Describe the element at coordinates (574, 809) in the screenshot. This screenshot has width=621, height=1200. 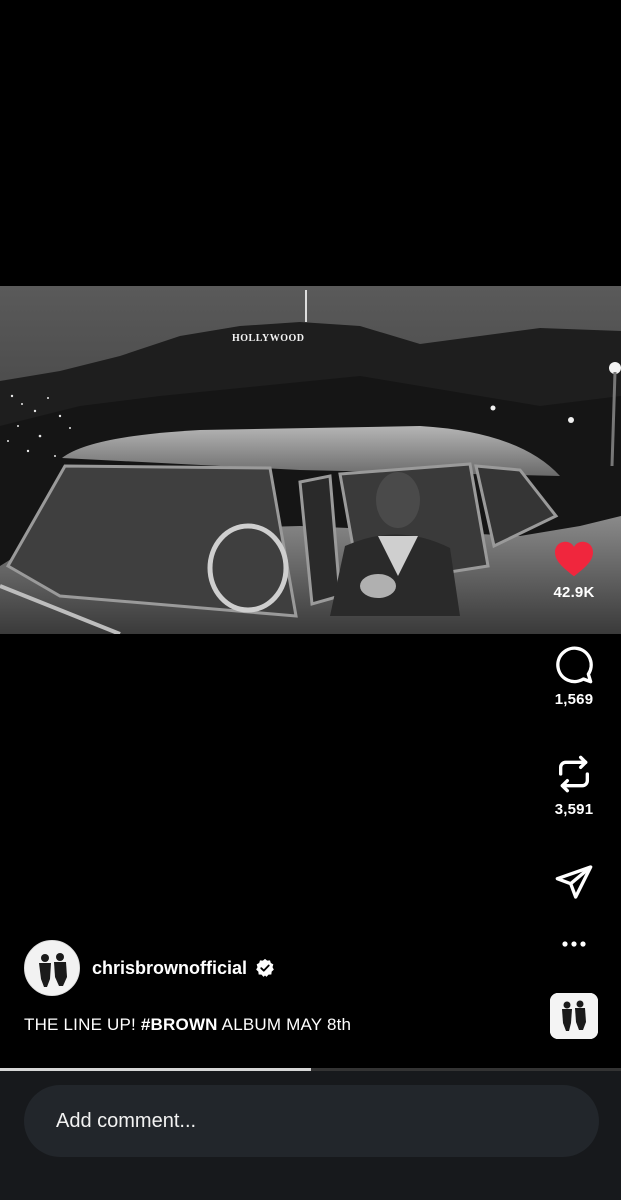
I see `repost-count: 3,591` at that location.